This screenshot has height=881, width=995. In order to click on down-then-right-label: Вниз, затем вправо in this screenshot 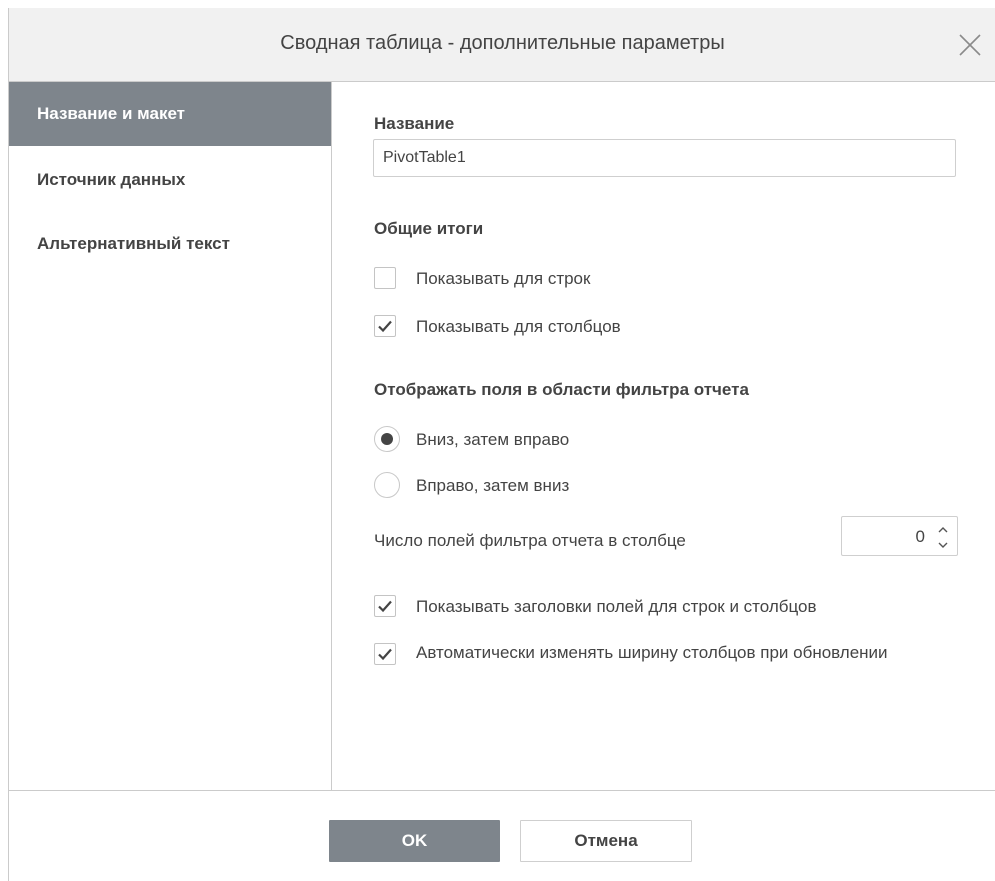, I will do `click(493, 439)`.